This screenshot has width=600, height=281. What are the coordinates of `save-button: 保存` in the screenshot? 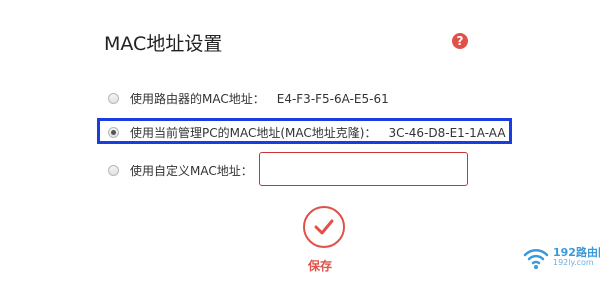 It's located at (324, 240).